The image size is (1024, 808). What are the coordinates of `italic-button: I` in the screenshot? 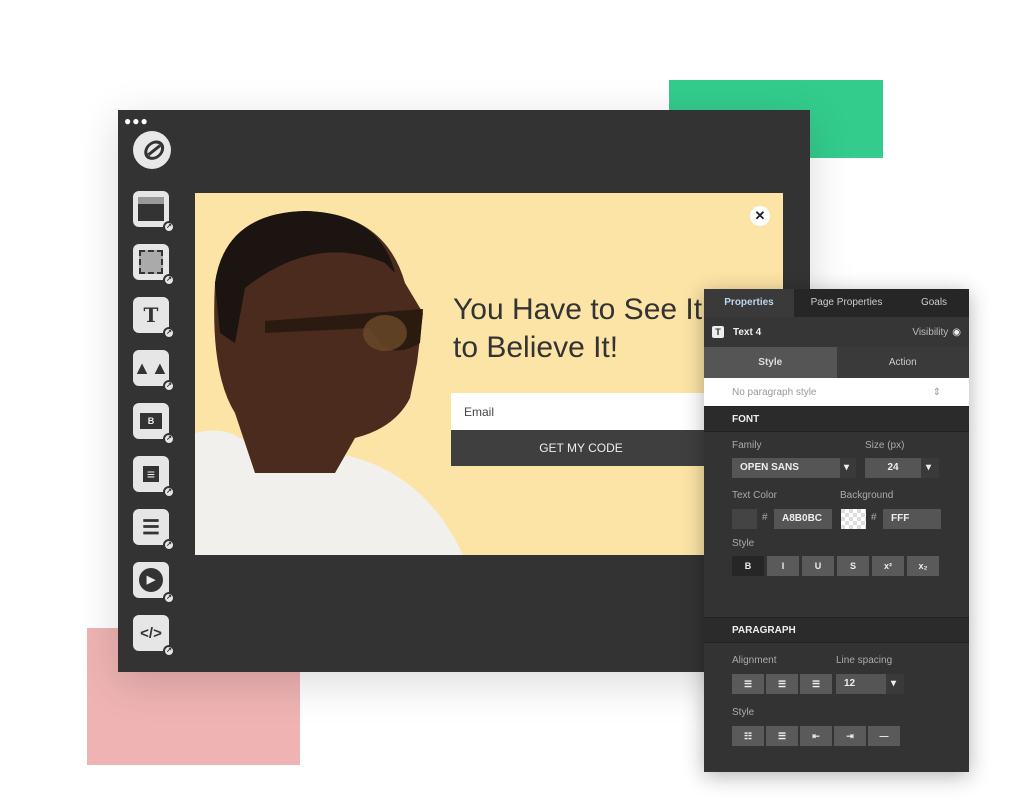 It's located at (783, 566).